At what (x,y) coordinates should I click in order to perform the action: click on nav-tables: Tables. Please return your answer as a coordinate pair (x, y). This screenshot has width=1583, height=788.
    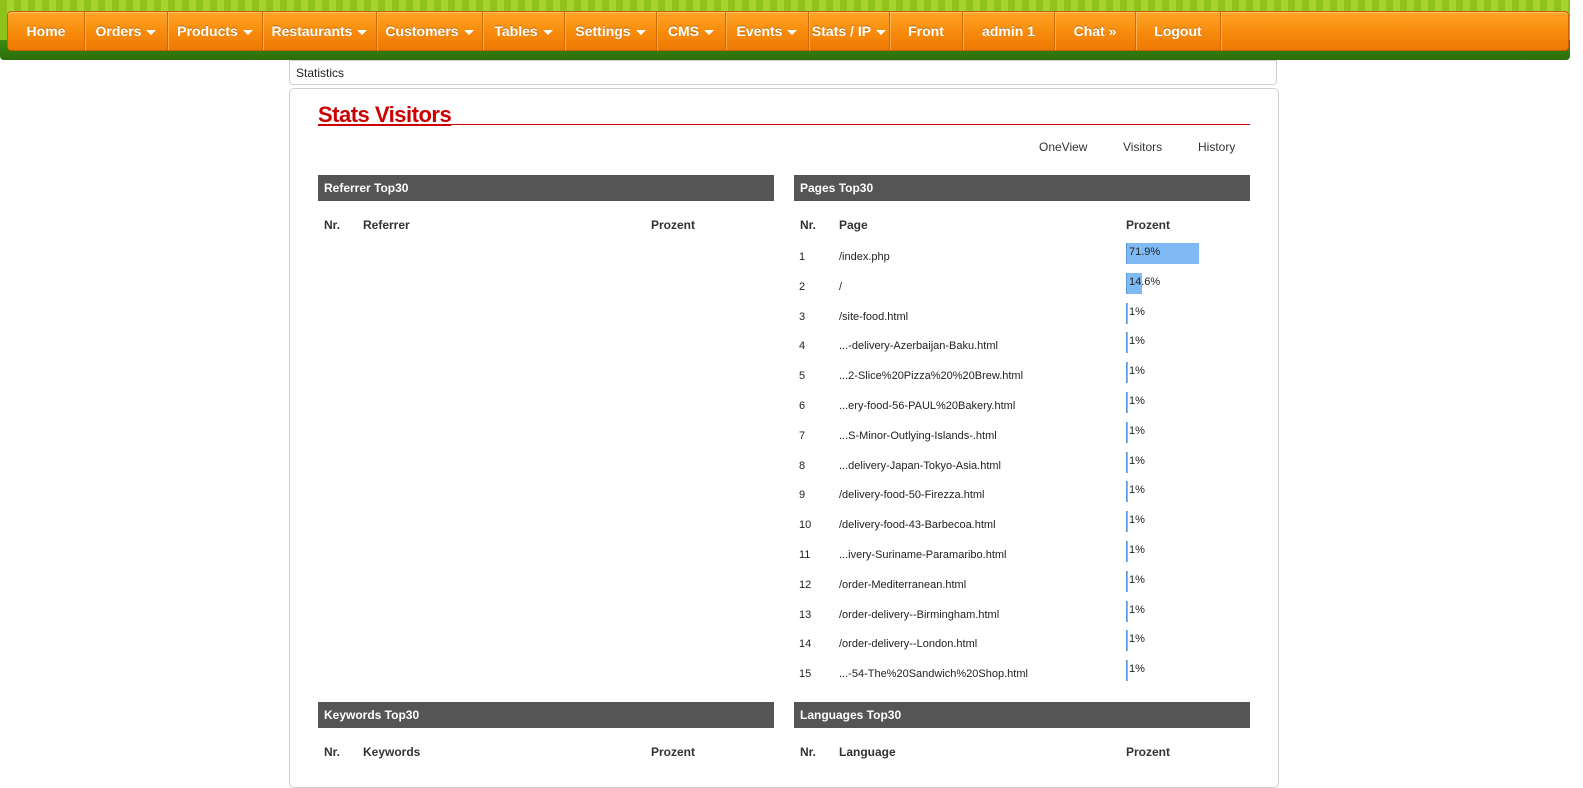
    Looking at the image, I should click on (524, 31).